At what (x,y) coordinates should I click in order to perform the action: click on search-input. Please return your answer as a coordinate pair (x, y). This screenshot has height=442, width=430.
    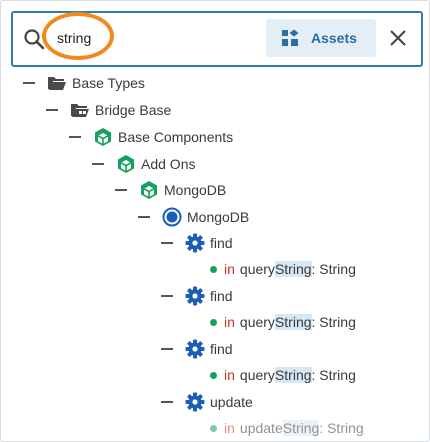
    Looking at the image, I should click on (152, 38).